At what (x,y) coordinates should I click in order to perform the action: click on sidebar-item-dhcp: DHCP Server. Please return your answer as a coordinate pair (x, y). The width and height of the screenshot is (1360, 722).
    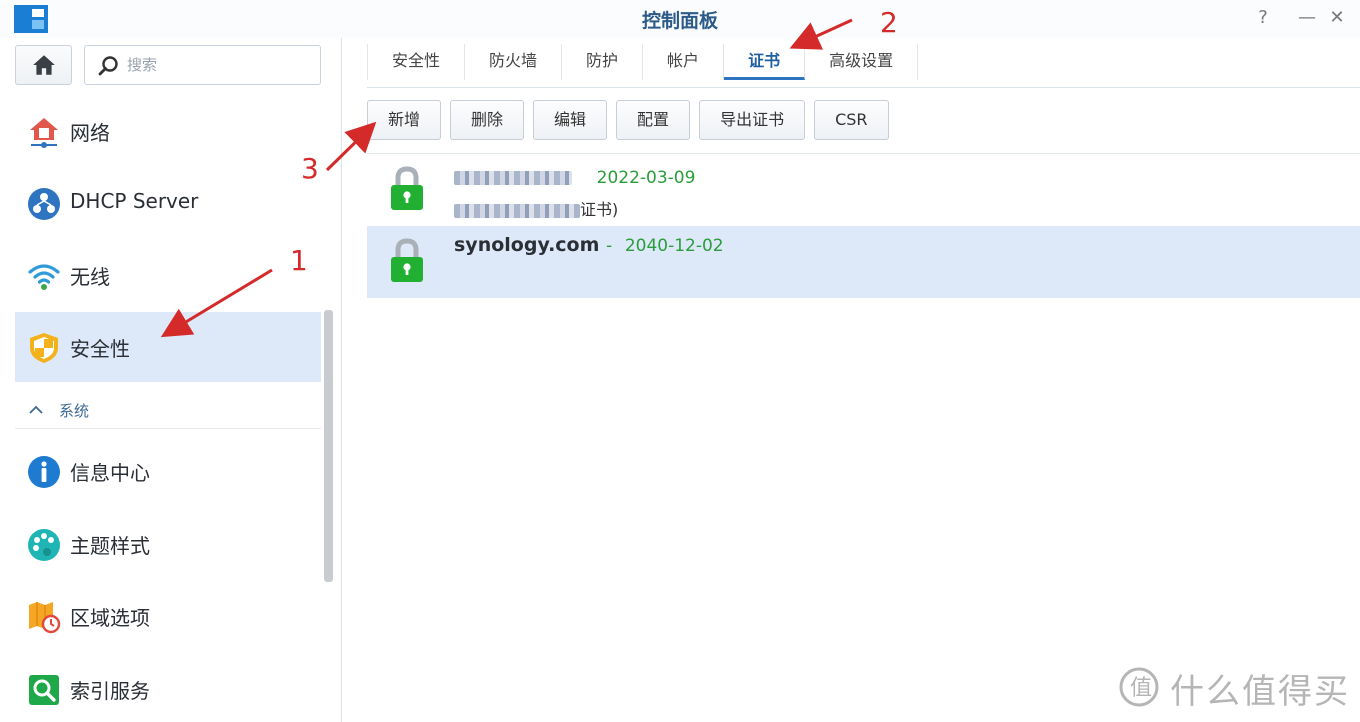
    Looking at the image, I should click on (168, 203).